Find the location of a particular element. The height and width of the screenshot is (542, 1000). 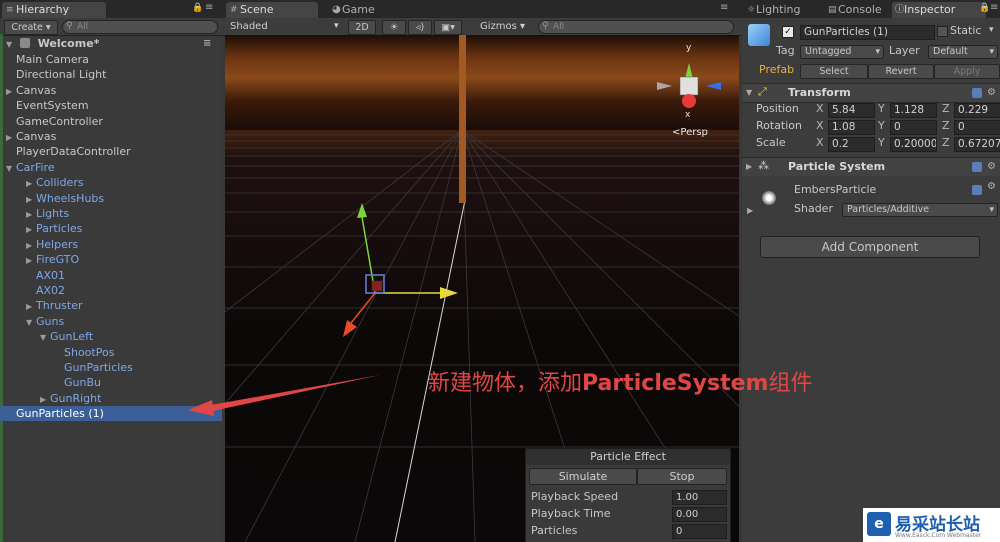

shader-dropdown: Particles/Additive is located at coordinates (920, 210).